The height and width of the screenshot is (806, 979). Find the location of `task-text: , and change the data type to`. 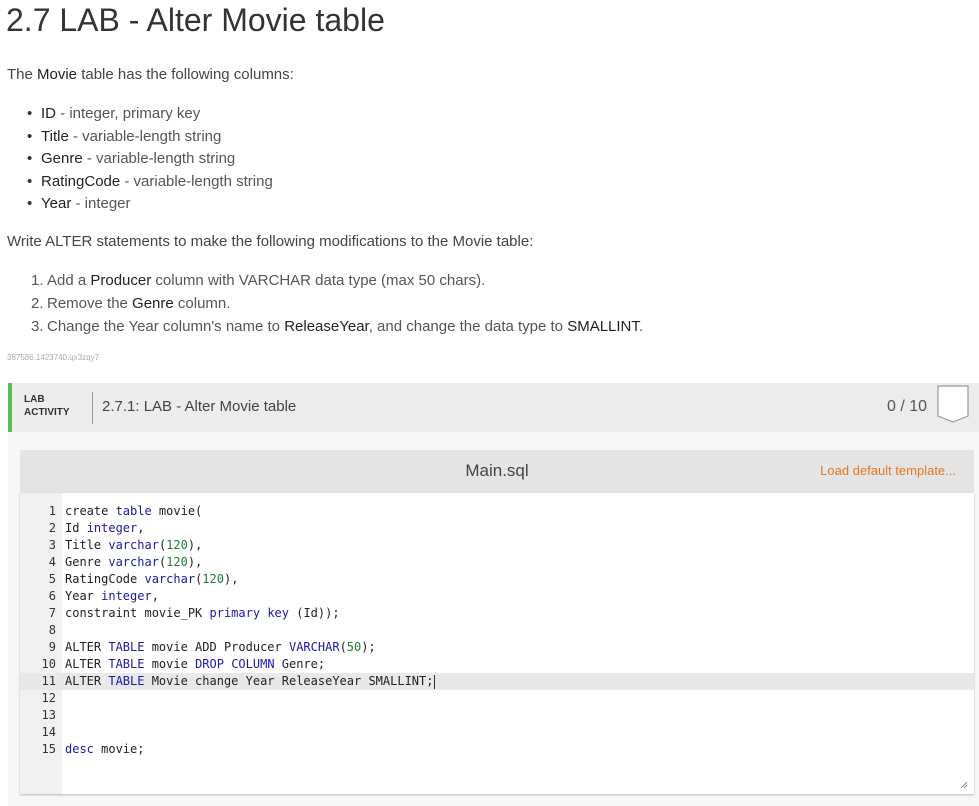

task-text: , and change the data type to is located at coordinates (468, 326).